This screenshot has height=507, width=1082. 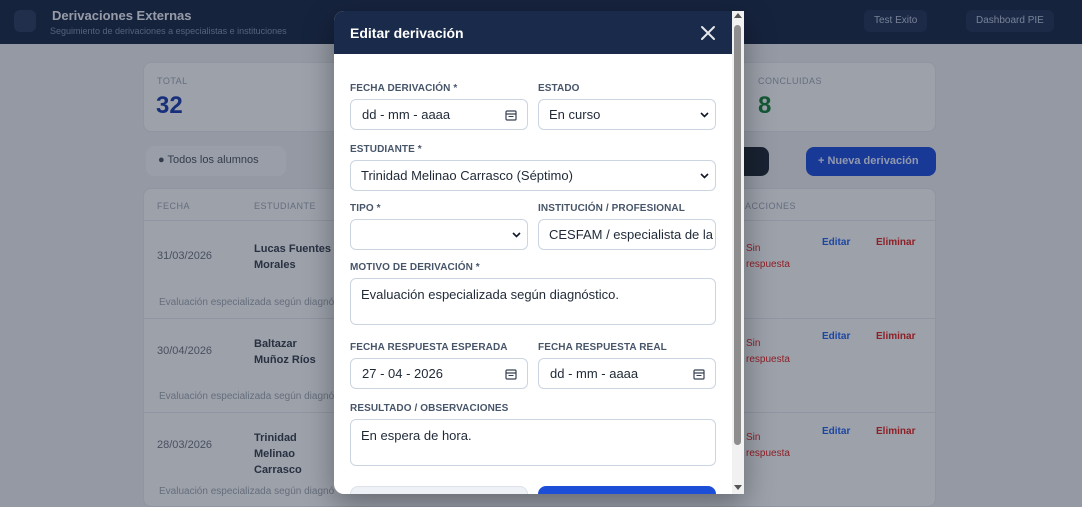 I want to click on save-button, so click(x=627, y=490).